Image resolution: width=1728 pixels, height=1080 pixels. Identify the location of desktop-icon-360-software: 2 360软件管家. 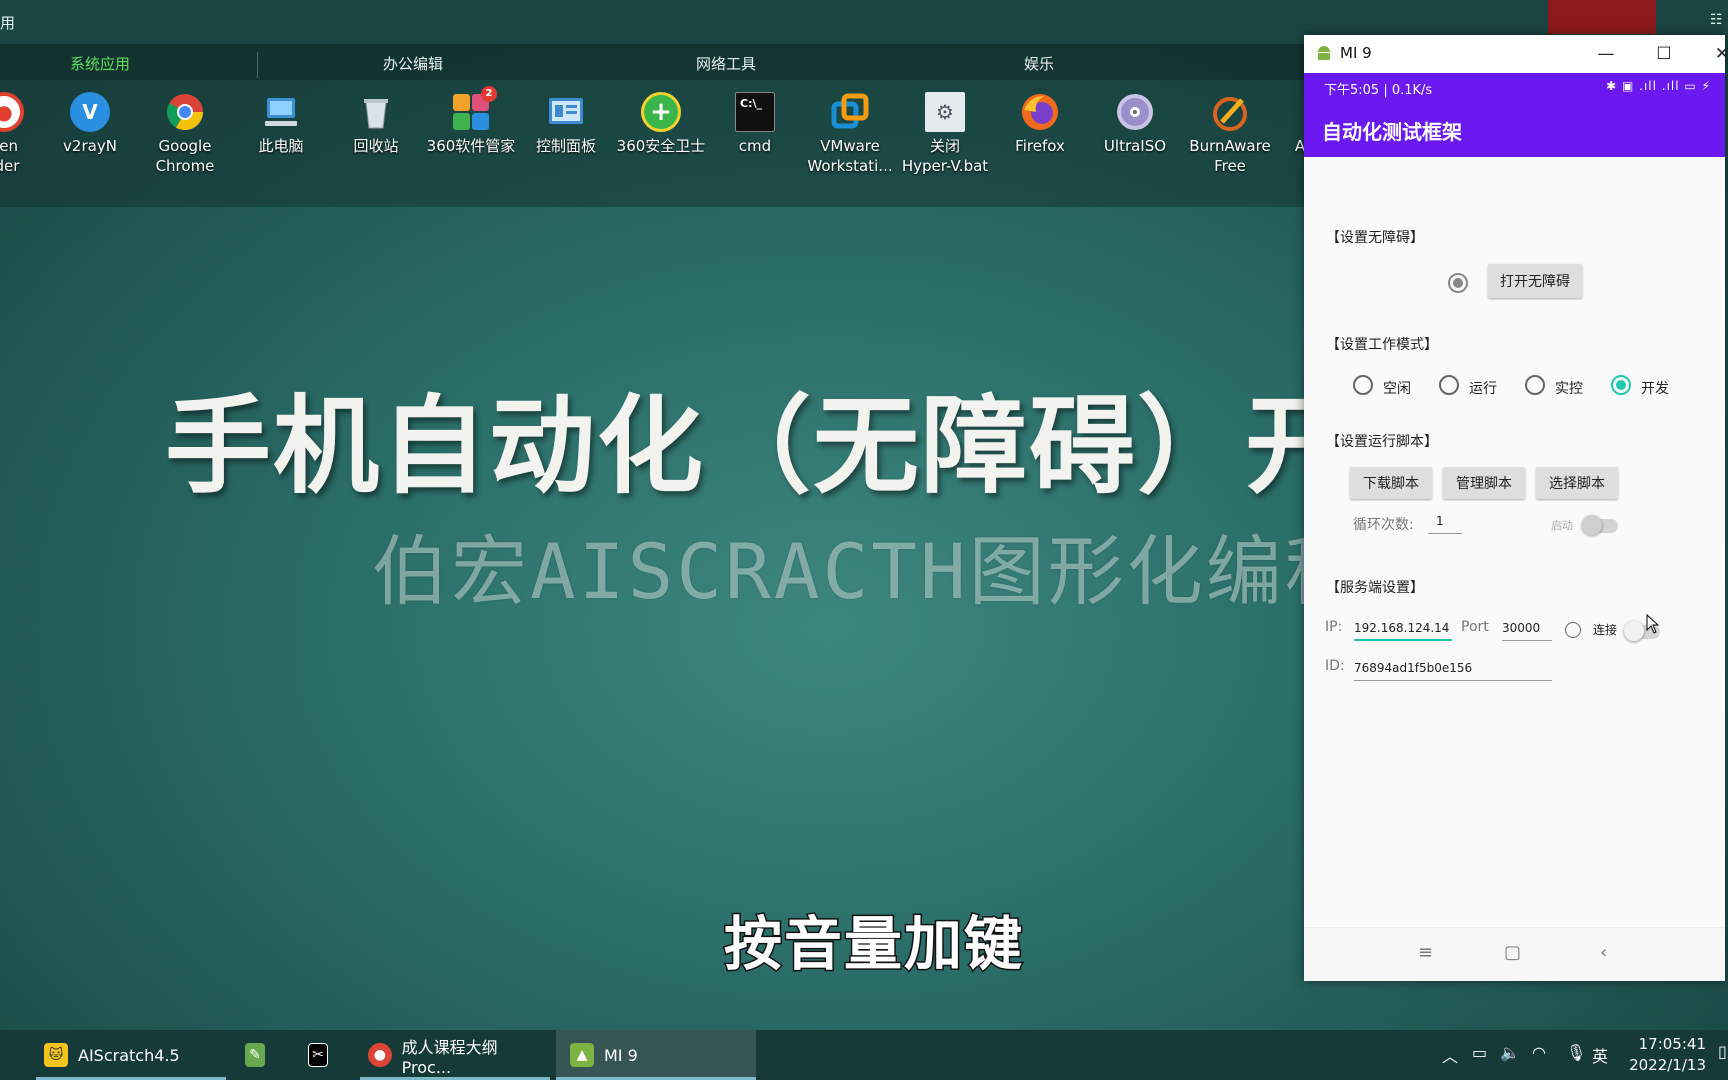
(471, 121).